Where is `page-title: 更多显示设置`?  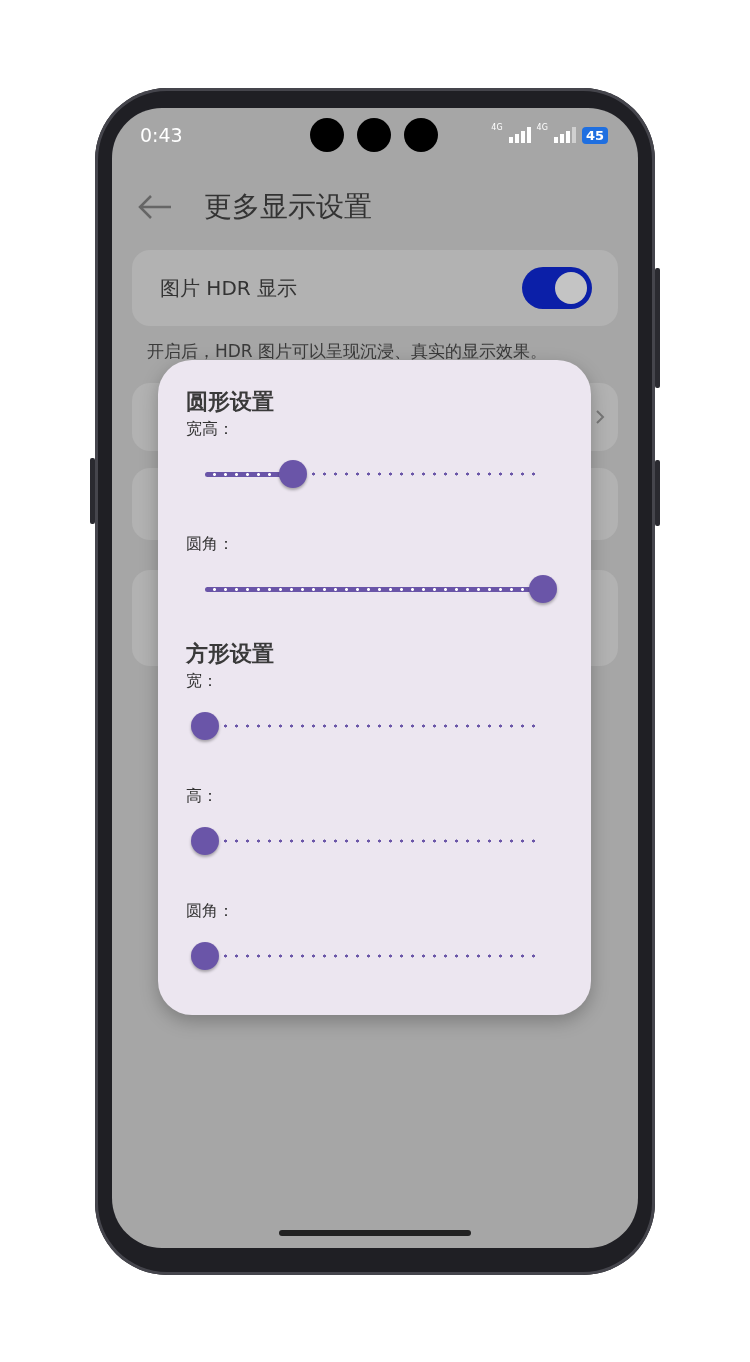 page-title: 更多显示设置 is located at coordinates (288, 207).